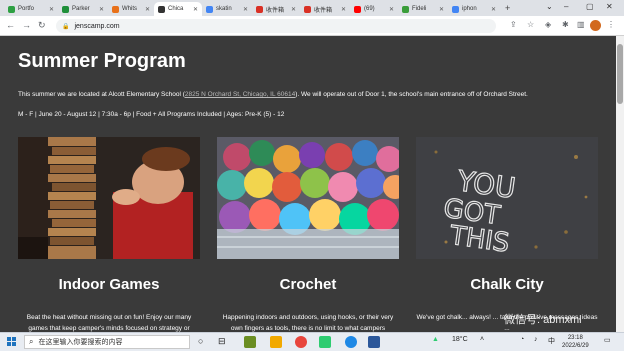 The height and width of the screenshot is (351, 624). What do you see at coordinates (549, 6) in the screenshot?
I see `tab-search-icon: ⌄` at bounding box center [549, 6].